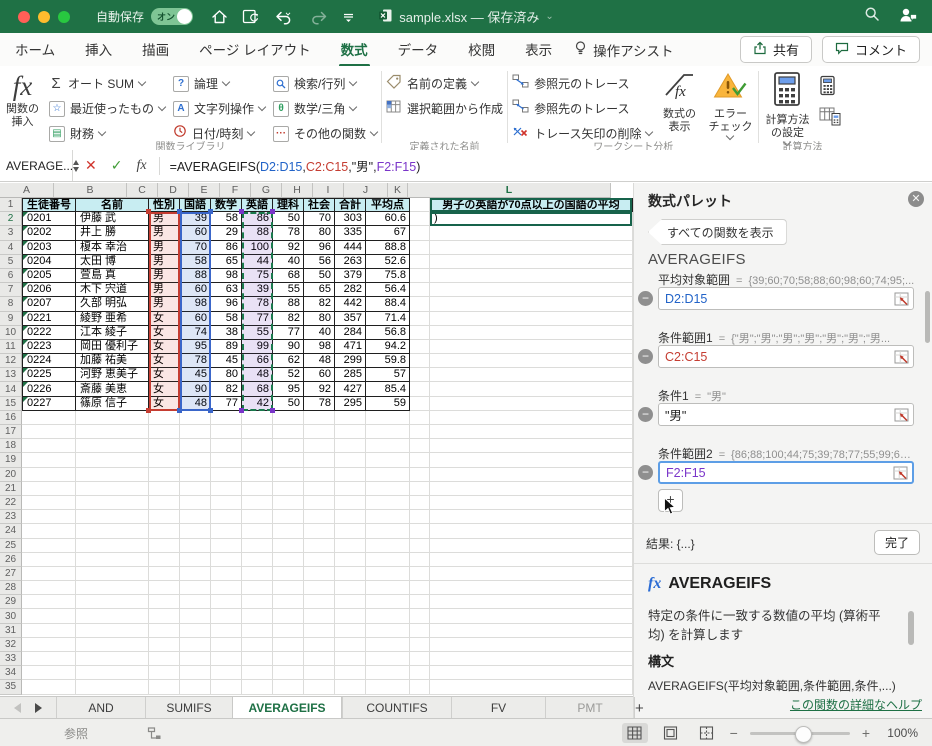 Image resolution: width=932 pixels, height=746 pixels. Describe the element at coordinates (11, 347) in the screenshot. I see `row-header-11: 11` at that location.